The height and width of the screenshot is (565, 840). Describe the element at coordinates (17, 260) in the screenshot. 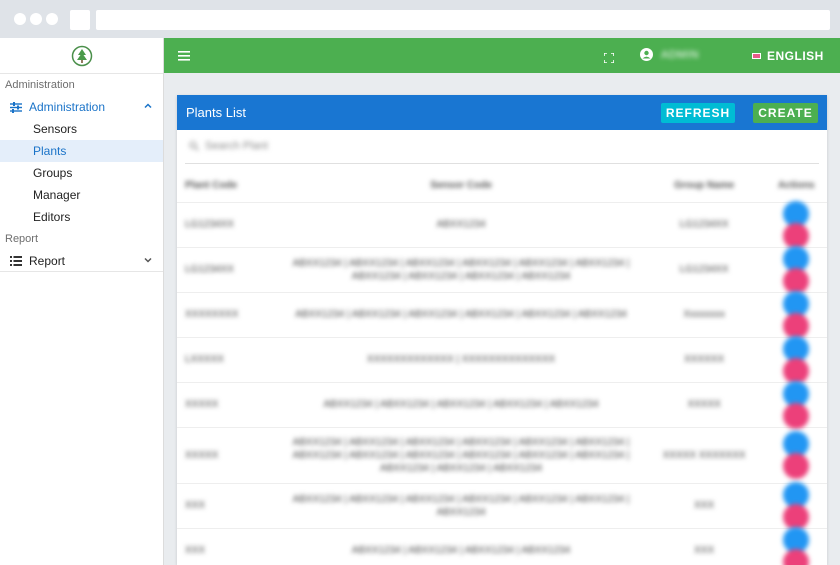

I see `list-icon` at that location.